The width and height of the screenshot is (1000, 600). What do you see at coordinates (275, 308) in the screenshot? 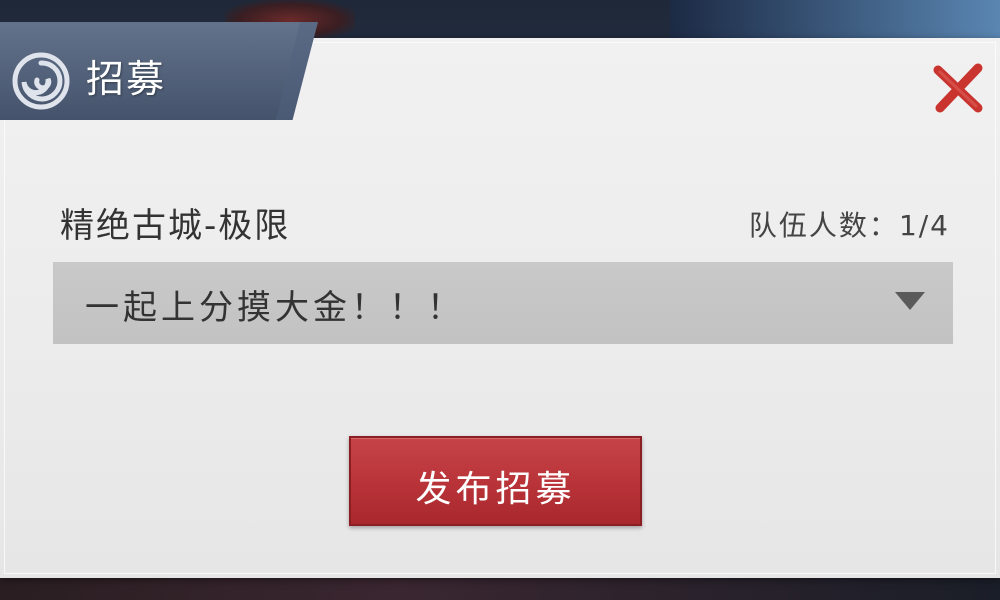
I see `message-text: 一起上分摸大金！！！` at bounding box center [275, 308].